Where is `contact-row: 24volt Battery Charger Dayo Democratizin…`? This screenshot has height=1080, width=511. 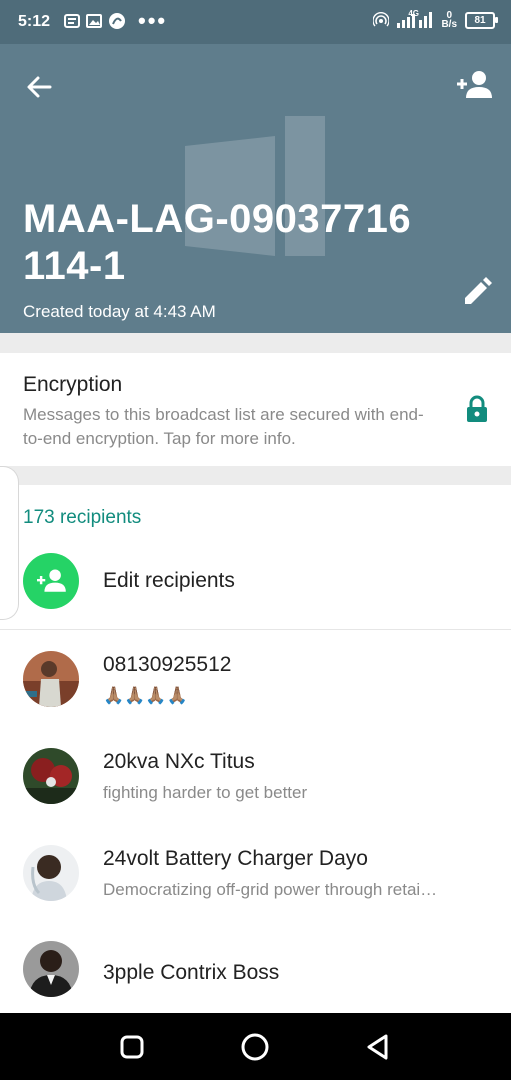
contact-row: 24volt Battery Charger Dayo Democratizin… is located at coordinates (255, 875).